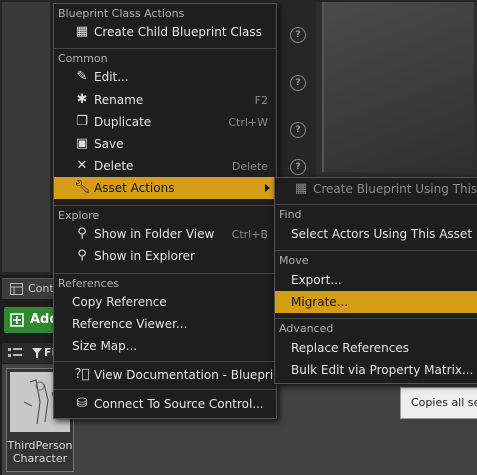 The height and width of the screenshot is (475, 477). I want to click on rename-icon: ✱, so click(82, 99).